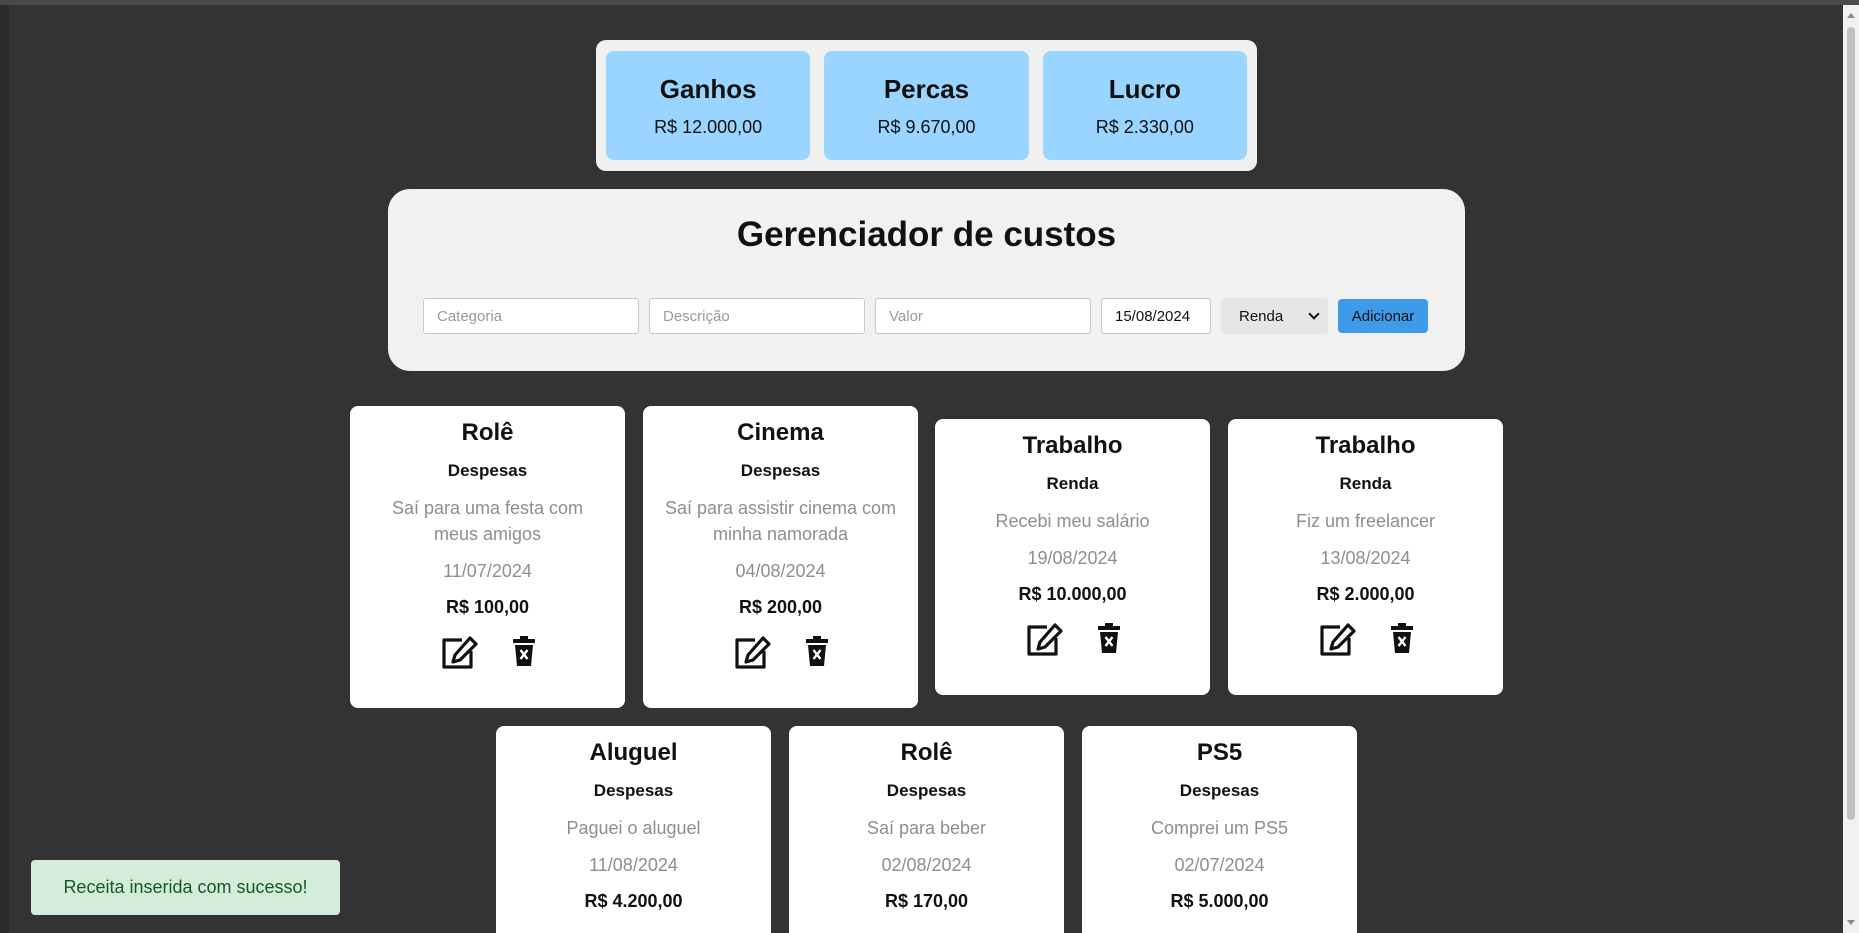  Describe the element at coordinates (633, 901) in the screenshot. I see `card-value: R$ 4.200,00` at that location.